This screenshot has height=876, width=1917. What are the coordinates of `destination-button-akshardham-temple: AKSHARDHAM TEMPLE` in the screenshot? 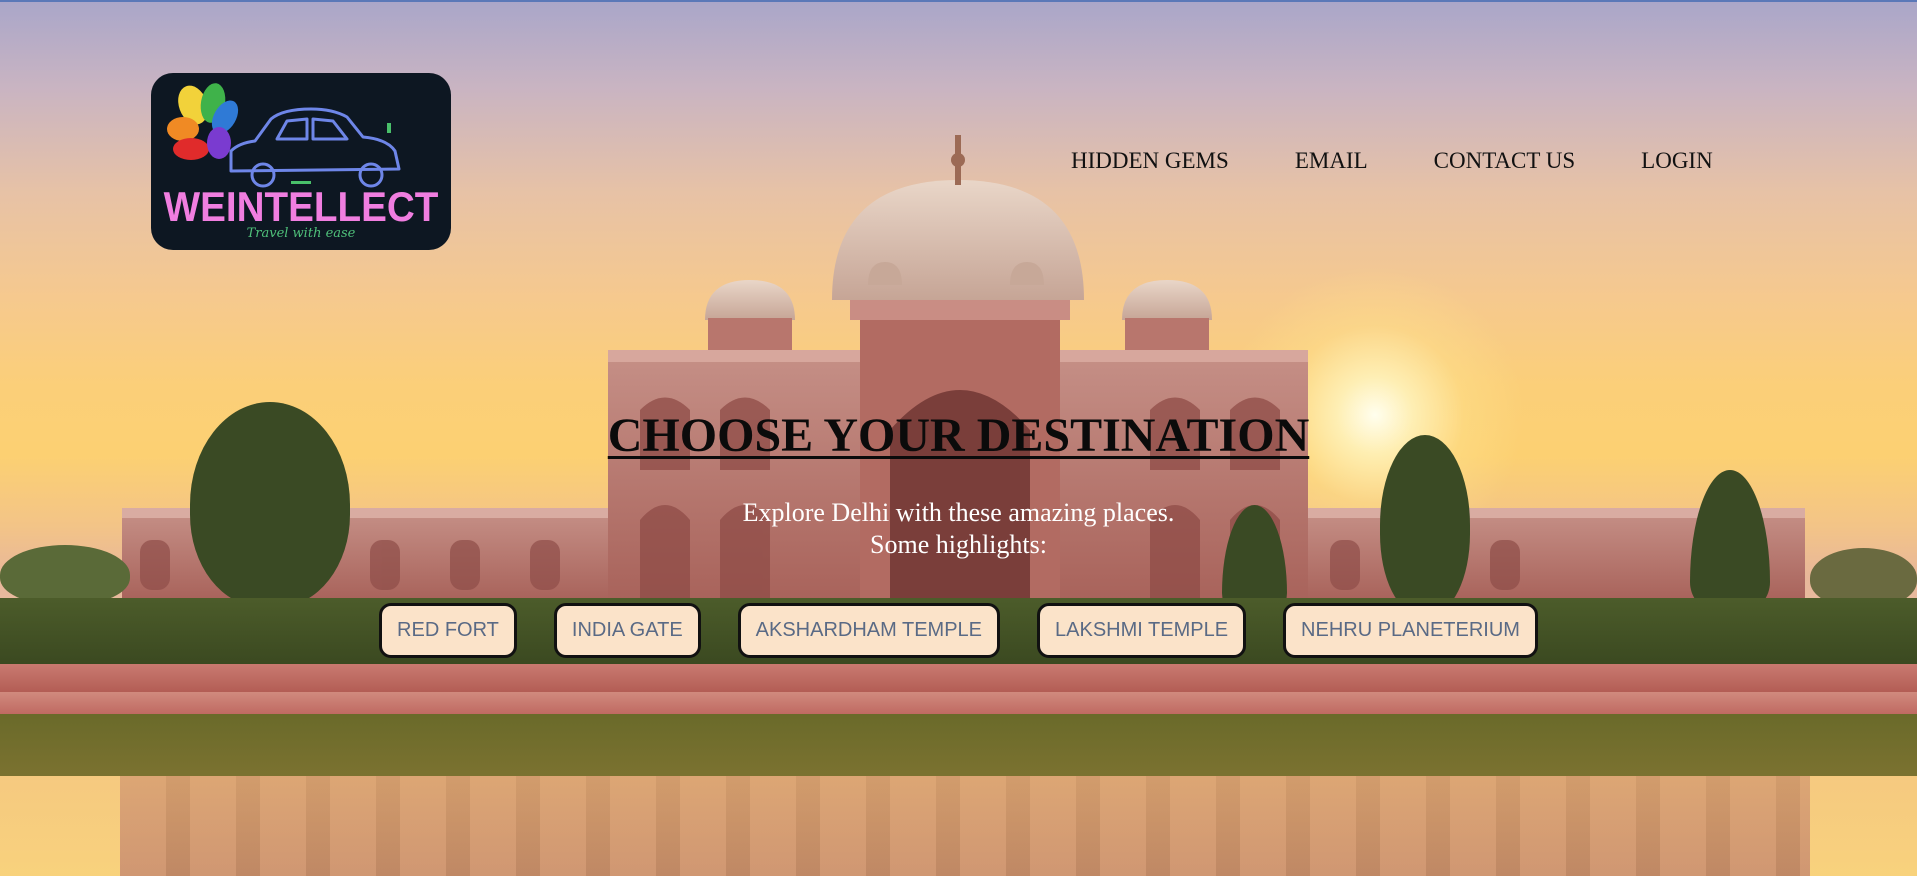 It's located at (869, 630).